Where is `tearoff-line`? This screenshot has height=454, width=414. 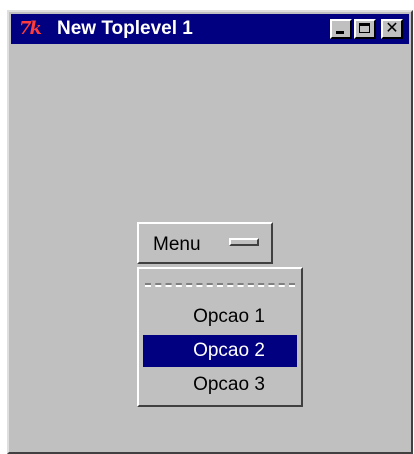
tearoff-line is located at coordinates (220, 286).